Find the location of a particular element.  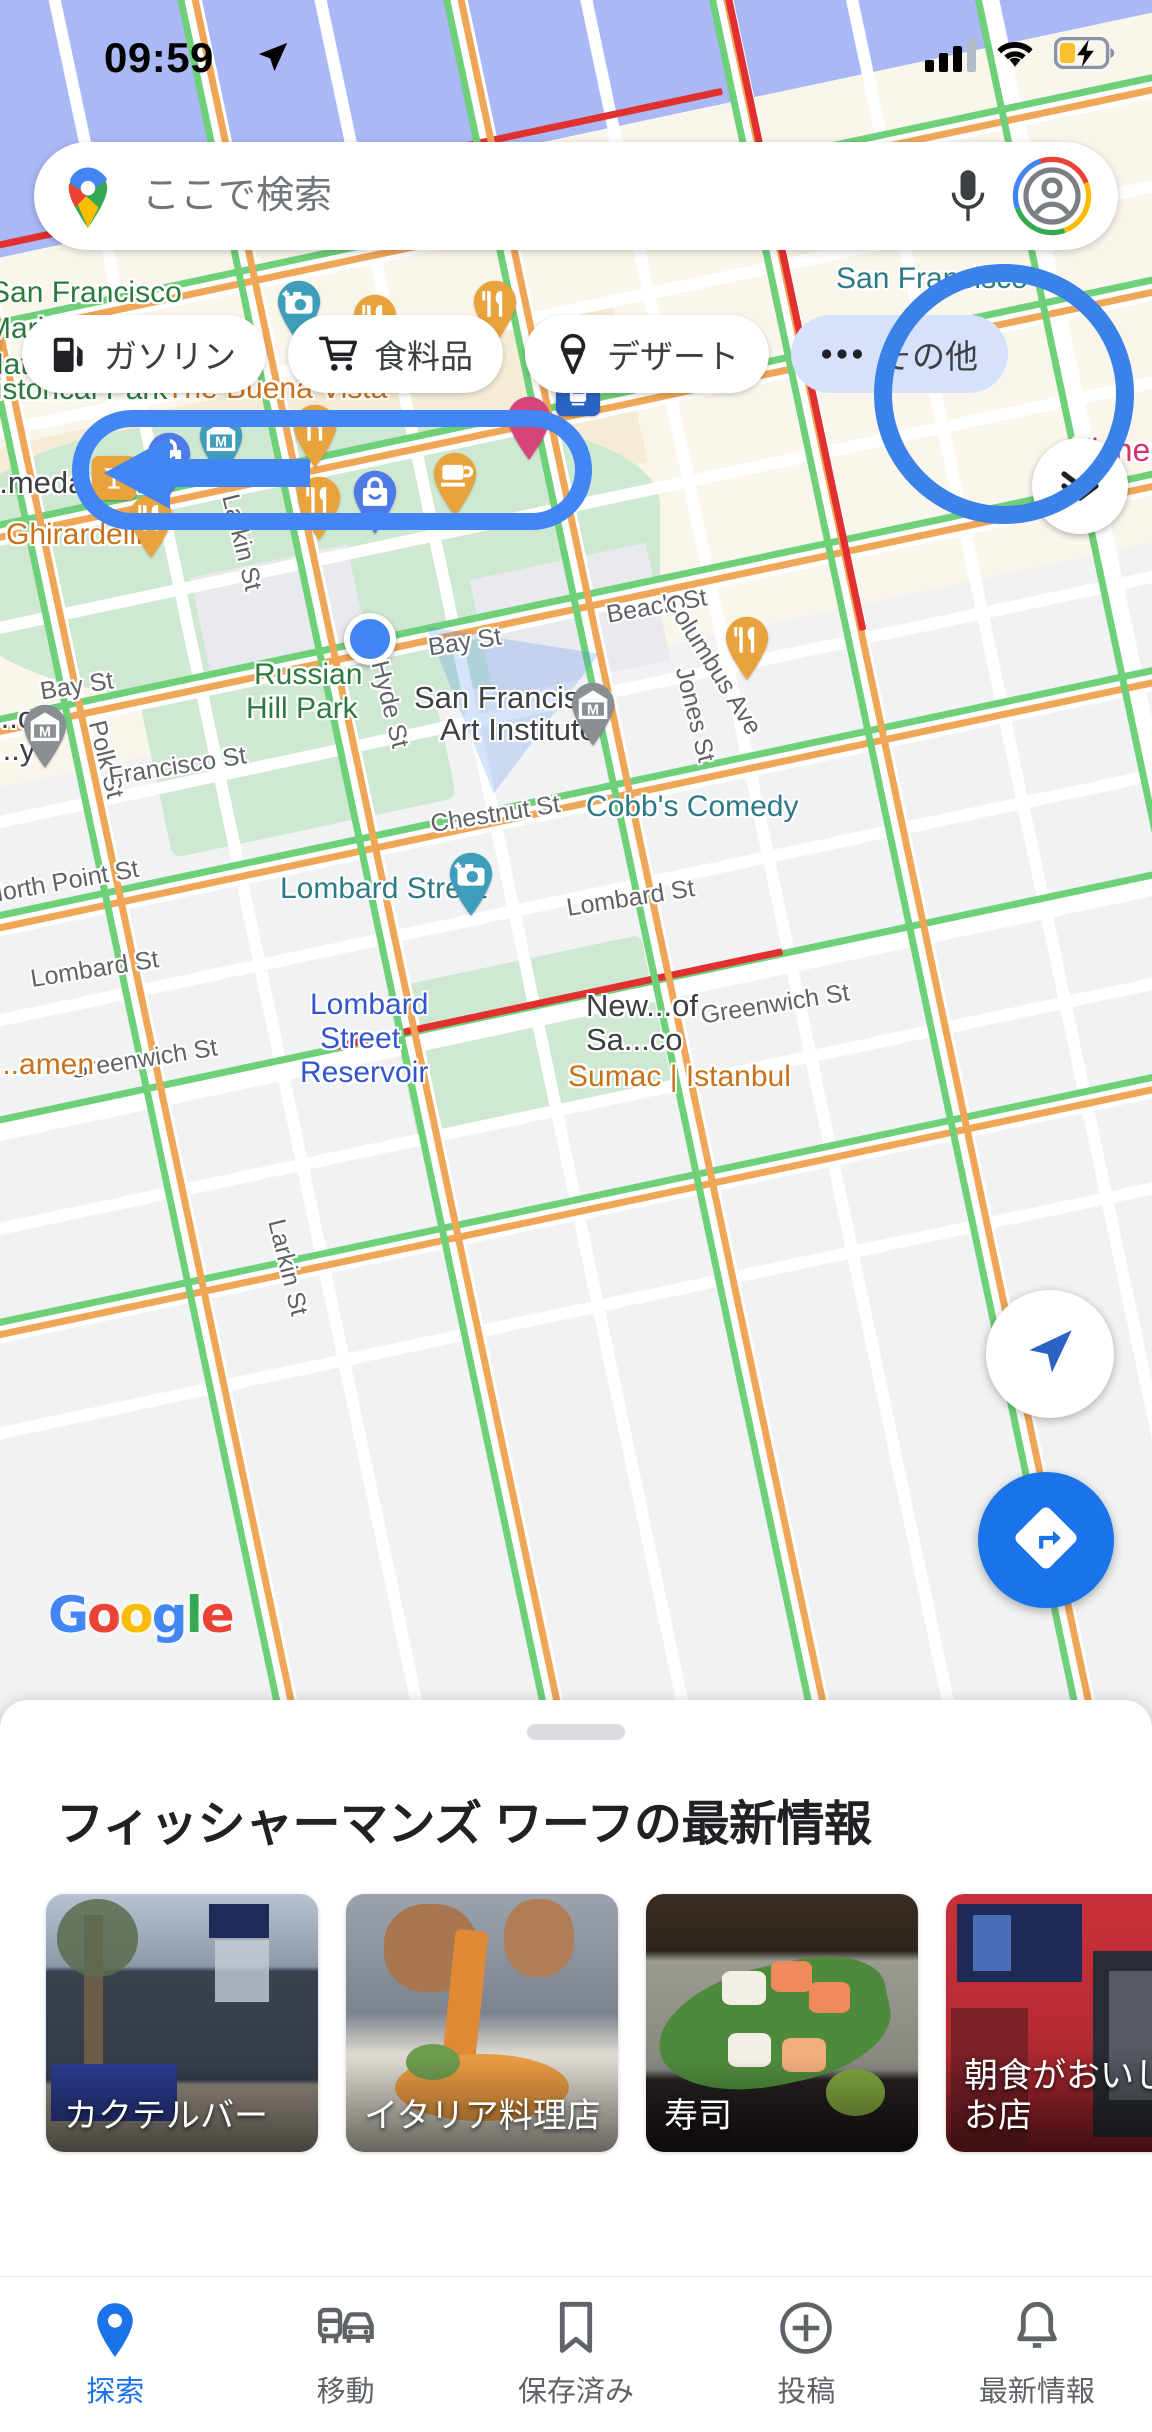

nav-item-bookmark: 保存済み is located at coordinates (576, 2354).